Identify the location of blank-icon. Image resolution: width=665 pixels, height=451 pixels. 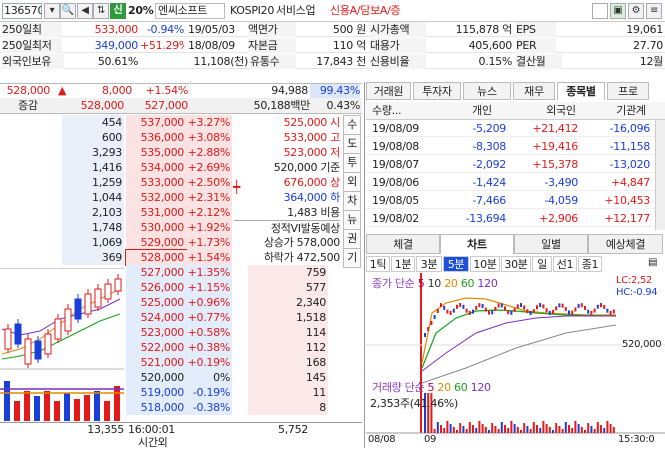
(600, 11).